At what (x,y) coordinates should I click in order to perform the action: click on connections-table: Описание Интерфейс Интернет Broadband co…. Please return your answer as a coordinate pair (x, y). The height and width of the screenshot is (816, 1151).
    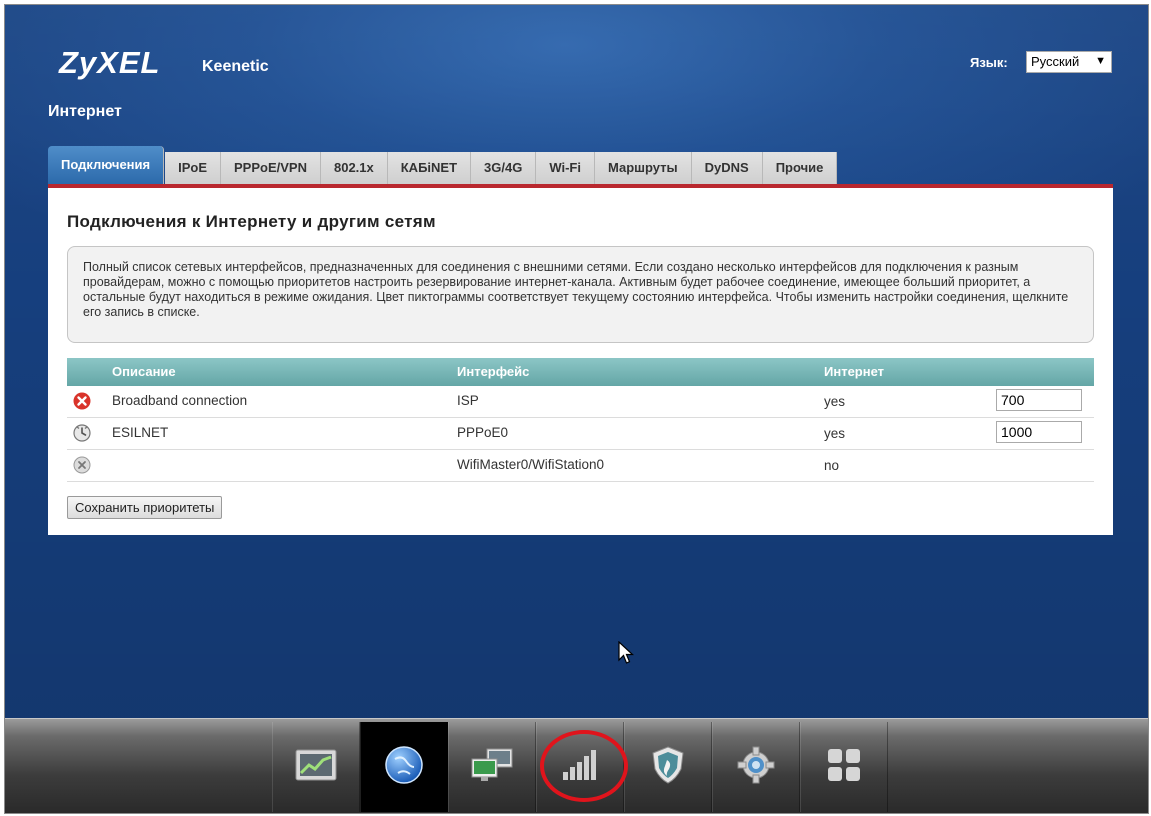
    Looking at the image, I should click on (580, 420).